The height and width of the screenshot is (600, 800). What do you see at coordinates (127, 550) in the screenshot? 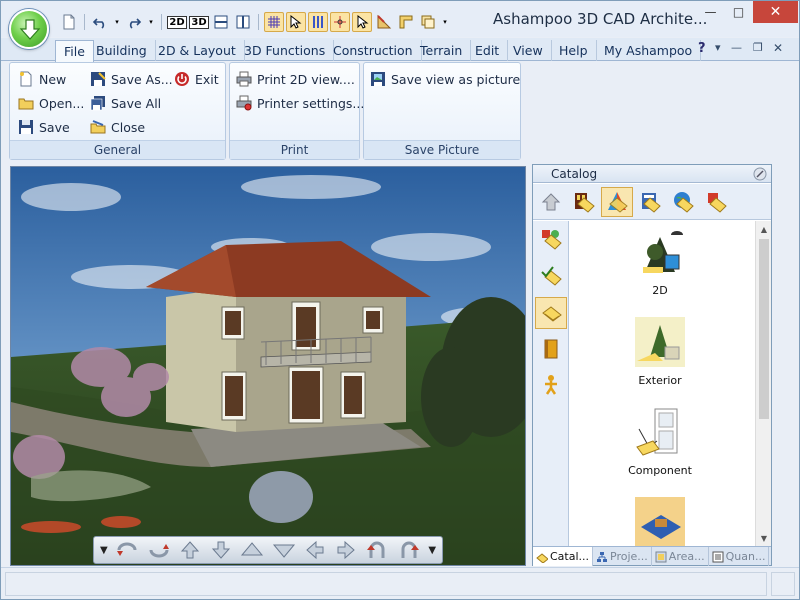
I see `rotate-left-icon` at bounding box center [127, 550].